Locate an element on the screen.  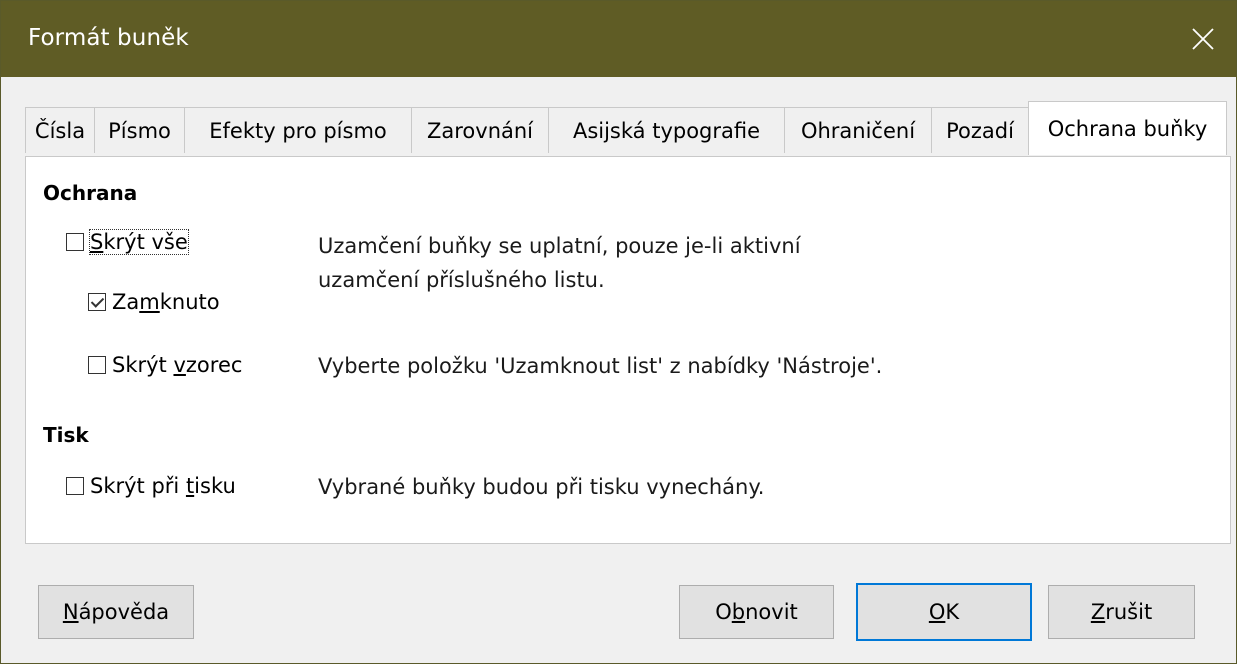
tab-numbers: Čísla is located at coordinates (60, 130).